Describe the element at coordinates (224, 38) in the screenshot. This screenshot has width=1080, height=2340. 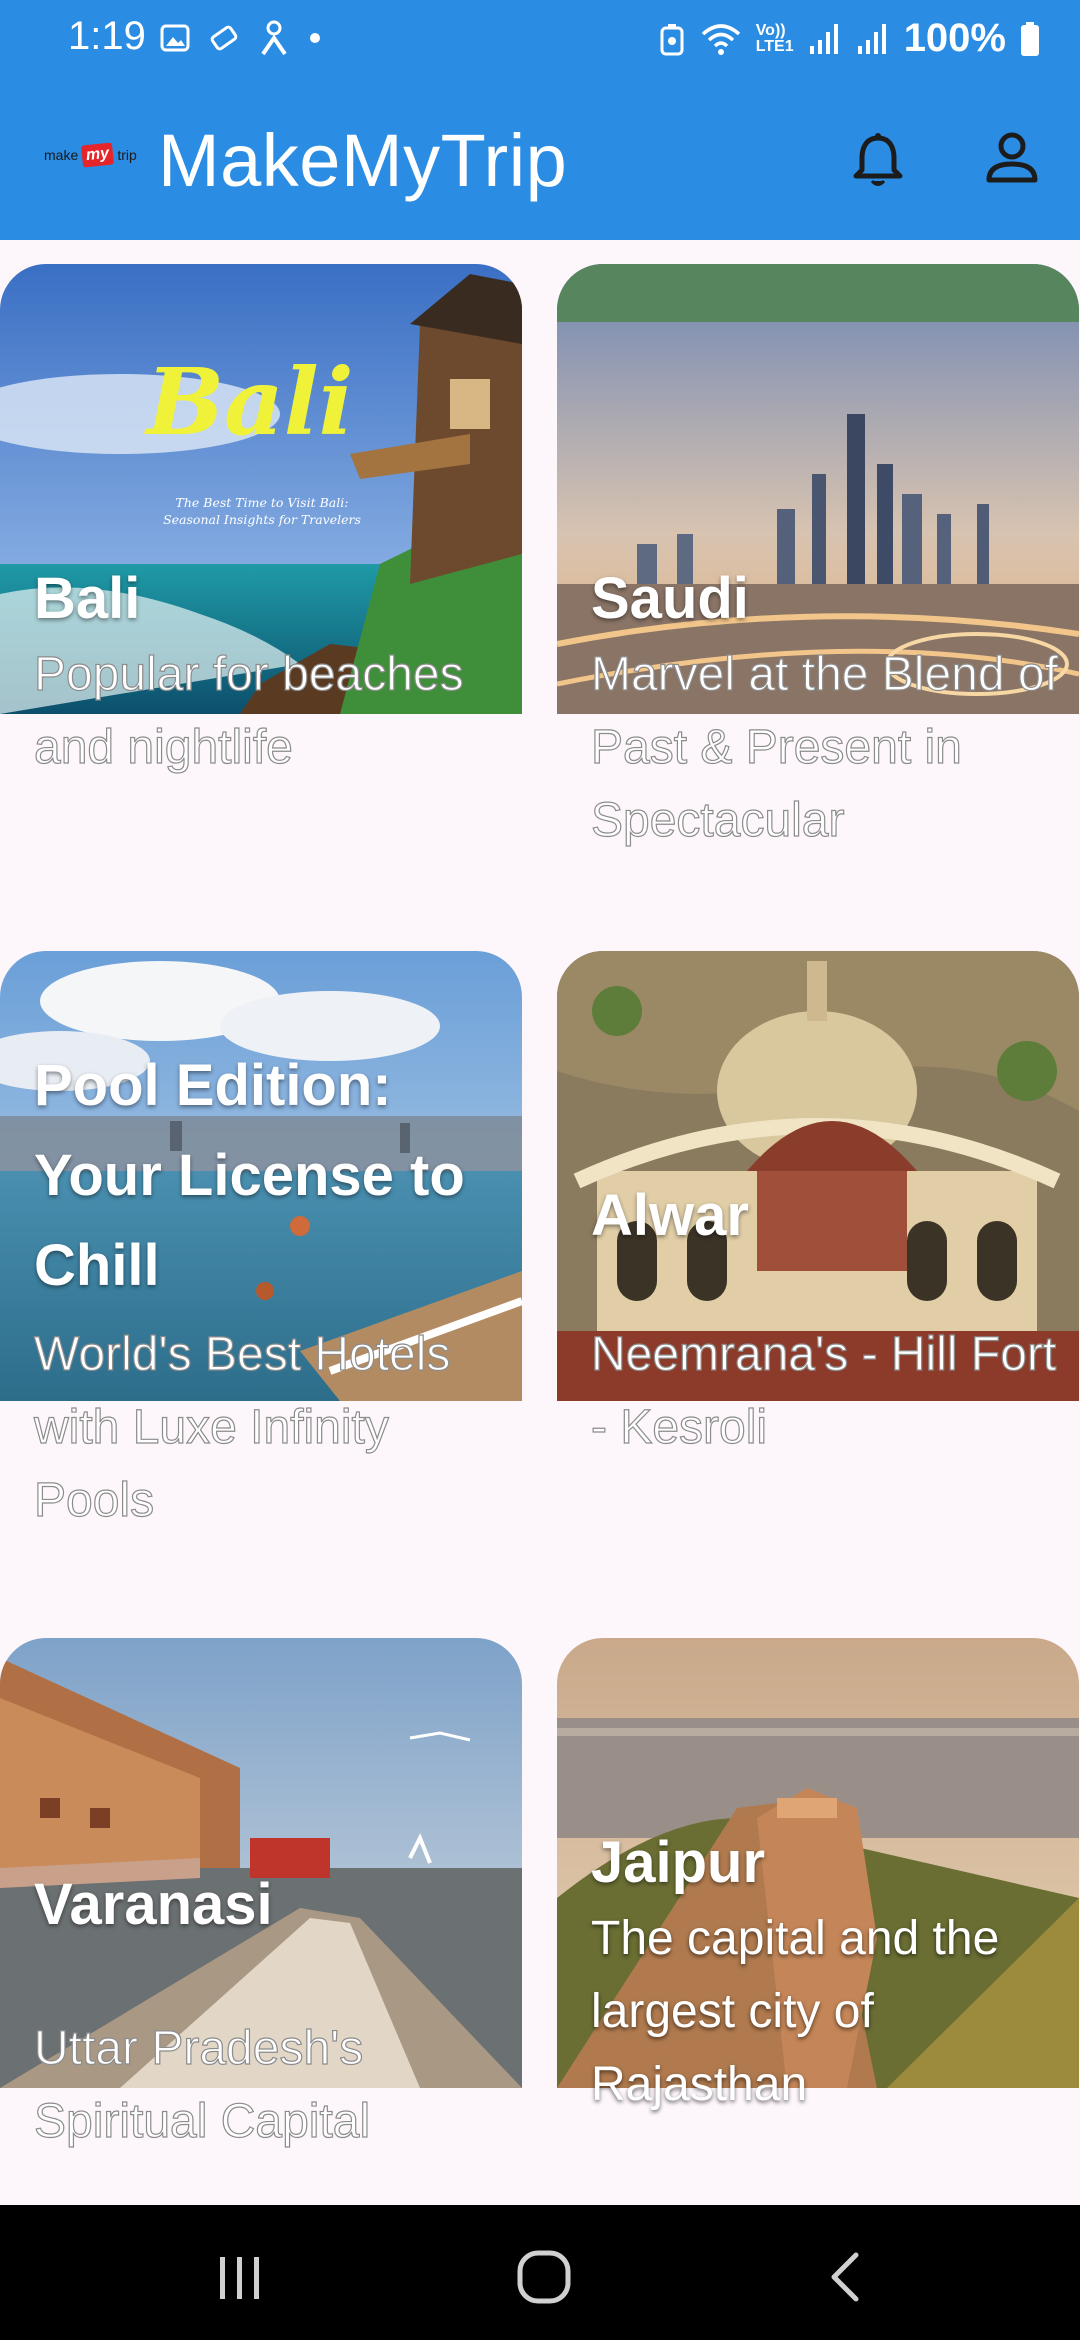
I see `ticket-icon` at that location.